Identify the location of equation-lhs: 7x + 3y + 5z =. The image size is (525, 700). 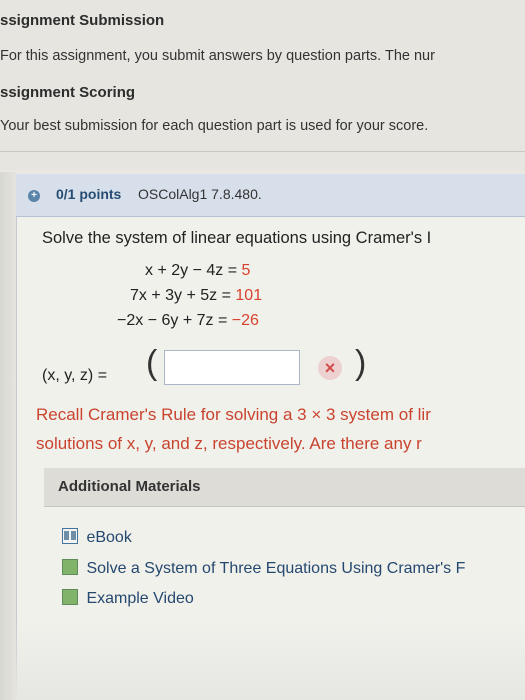
(180, 295).